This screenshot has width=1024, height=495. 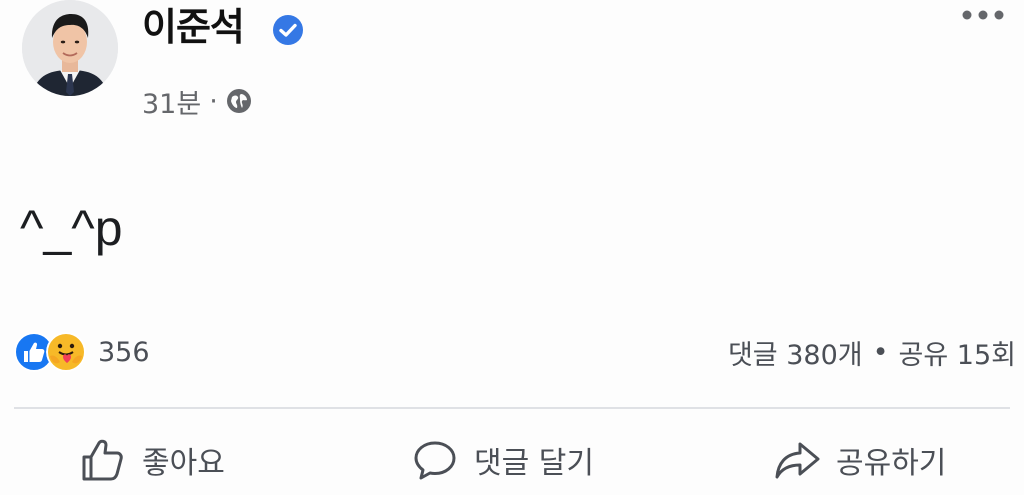 I want to click on like-button-label: 좋아요, so click(x=183, y=463).